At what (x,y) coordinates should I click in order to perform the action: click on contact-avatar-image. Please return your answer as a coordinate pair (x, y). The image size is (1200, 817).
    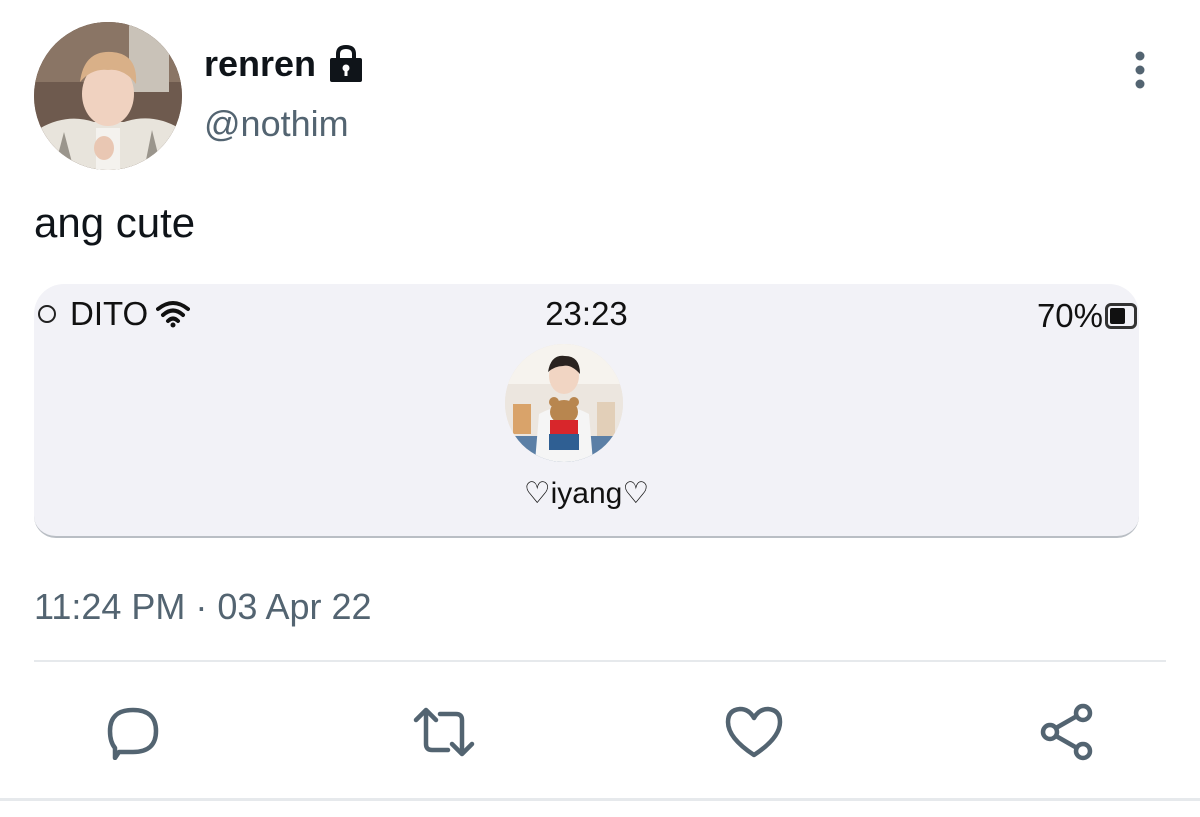
    Looking at the image, I should click on (564, 403).